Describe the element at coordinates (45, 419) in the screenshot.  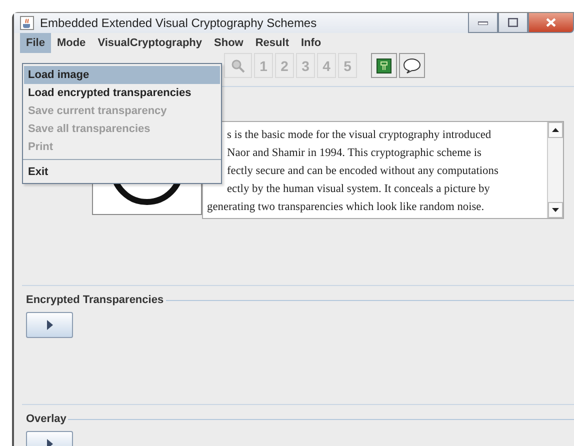
I see `section-title: Overlay` at that location.